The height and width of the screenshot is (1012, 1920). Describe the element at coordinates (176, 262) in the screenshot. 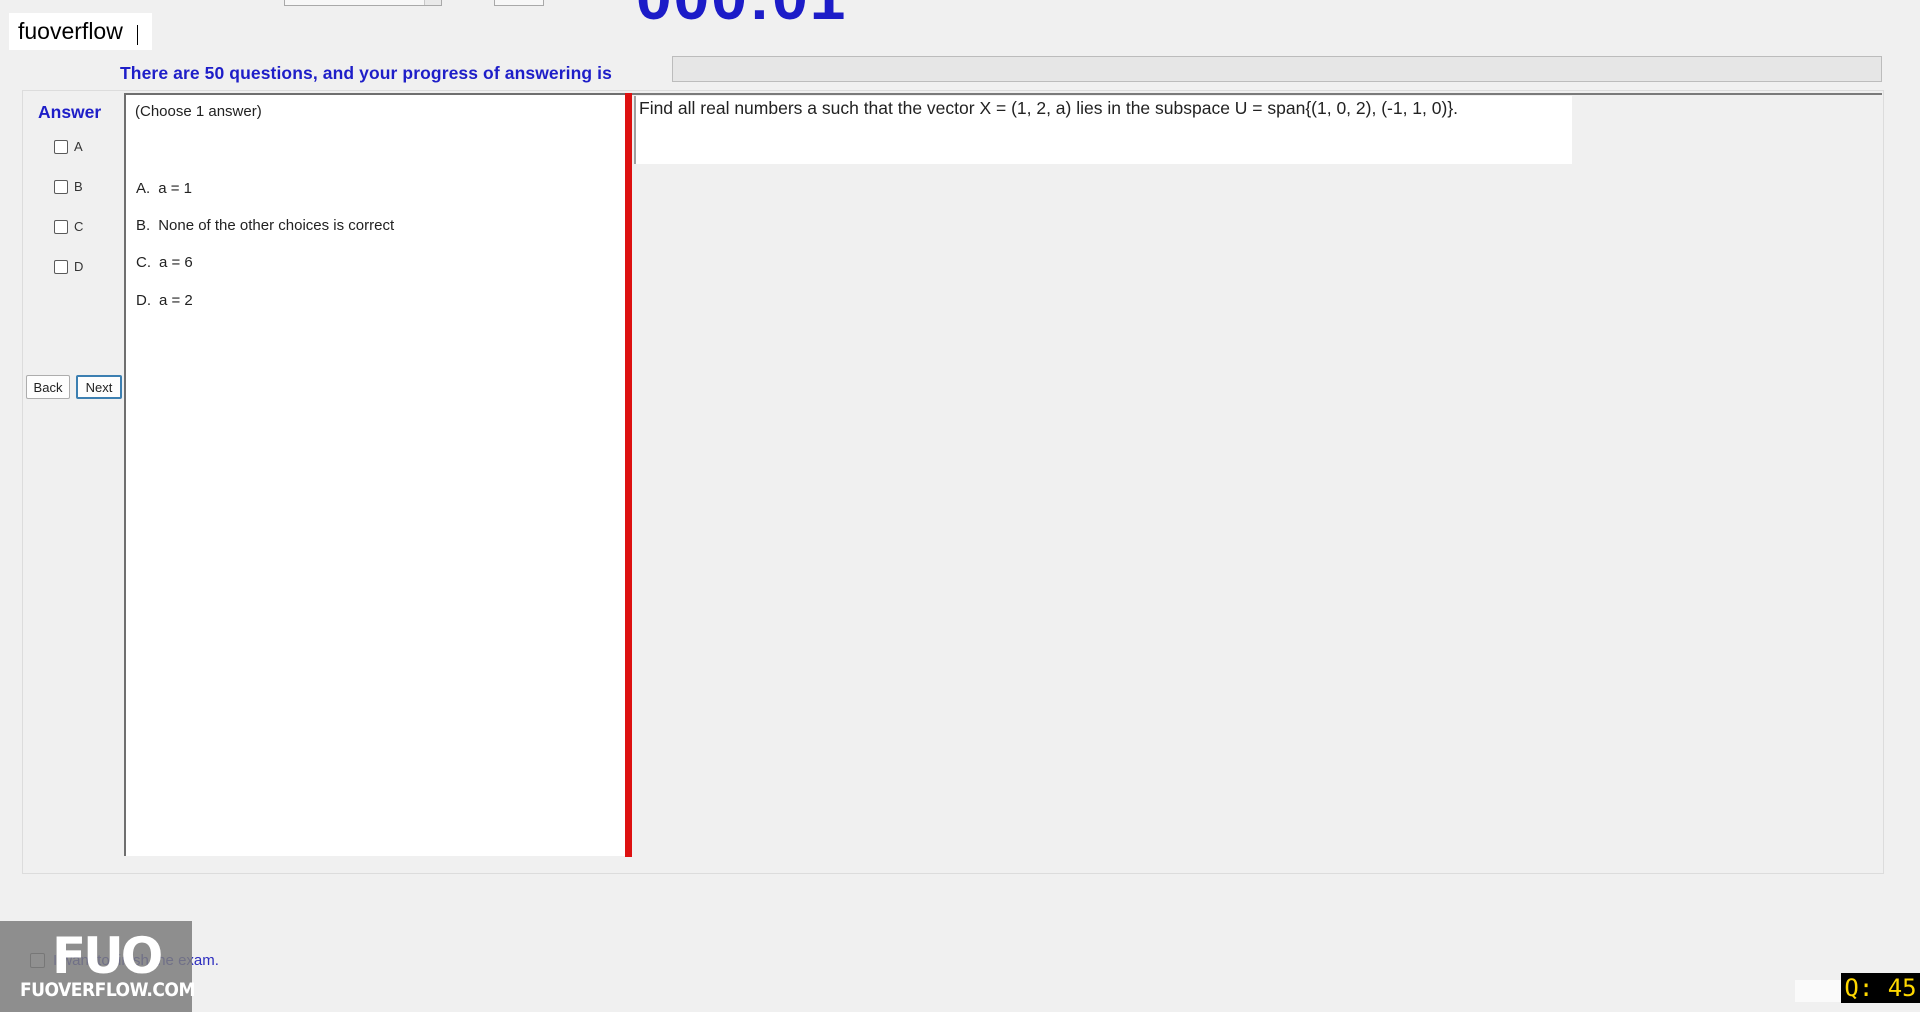

I see `choice-text: a = 6` at that location.